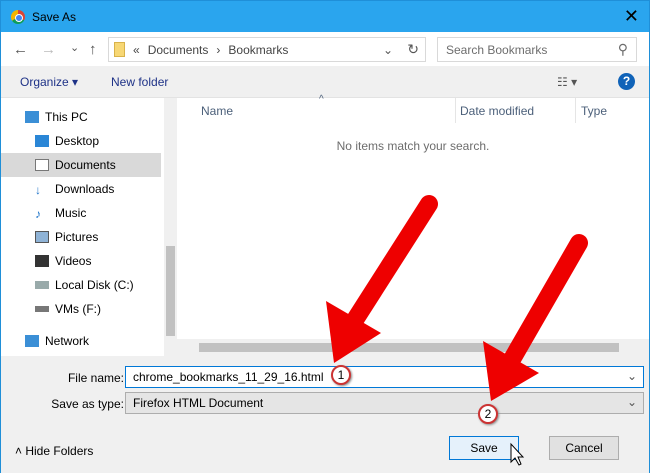  What do you see at coordinates (622, 49) in the screenshot?
I see `search-icon: ⚲` at bounding box center [622, 49].